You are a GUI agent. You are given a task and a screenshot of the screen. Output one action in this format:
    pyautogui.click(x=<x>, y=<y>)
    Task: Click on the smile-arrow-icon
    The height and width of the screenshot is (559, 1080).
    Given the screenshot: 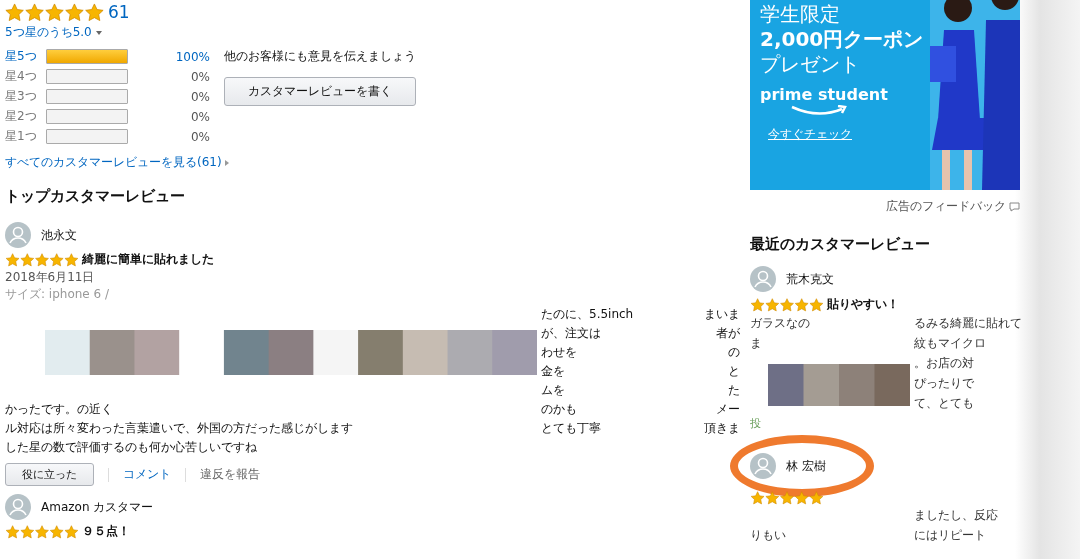 What is the action you would take?
    pyautogui.click(x=820, y=111)
    